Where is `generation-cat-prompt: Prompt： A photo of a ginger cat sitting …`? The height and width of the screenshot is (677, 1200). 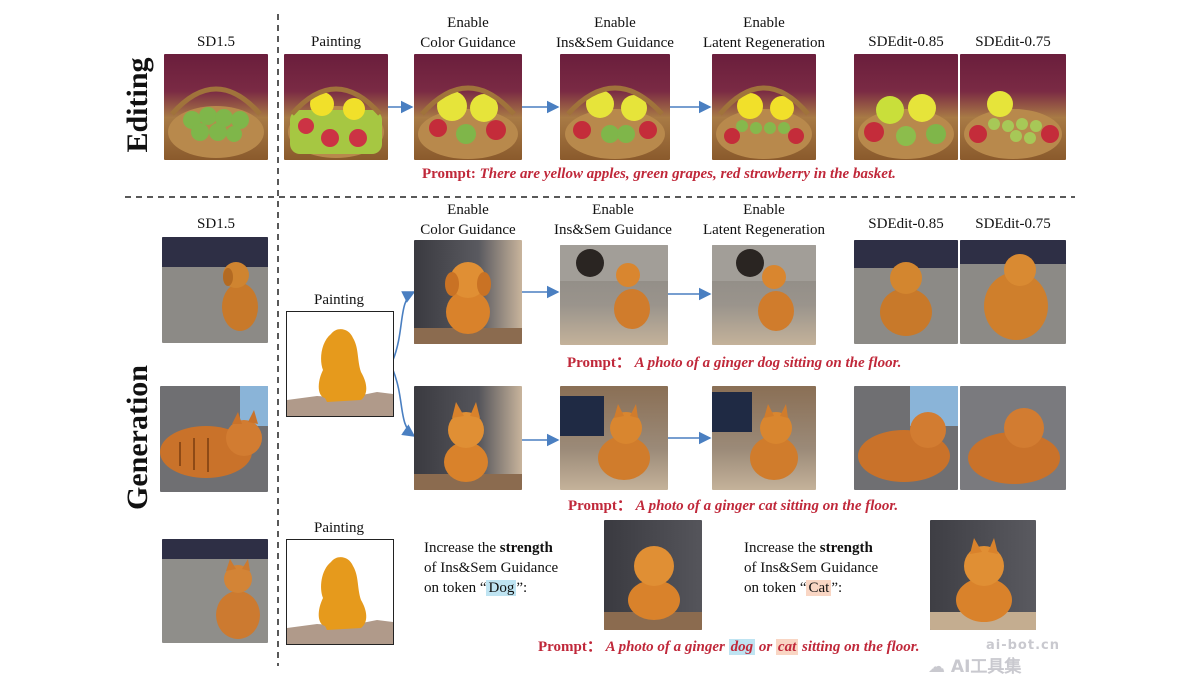
generation-cat-prompt: Prompt： A photo of a ginger cat sitting … is located at coordinates (733, 504).